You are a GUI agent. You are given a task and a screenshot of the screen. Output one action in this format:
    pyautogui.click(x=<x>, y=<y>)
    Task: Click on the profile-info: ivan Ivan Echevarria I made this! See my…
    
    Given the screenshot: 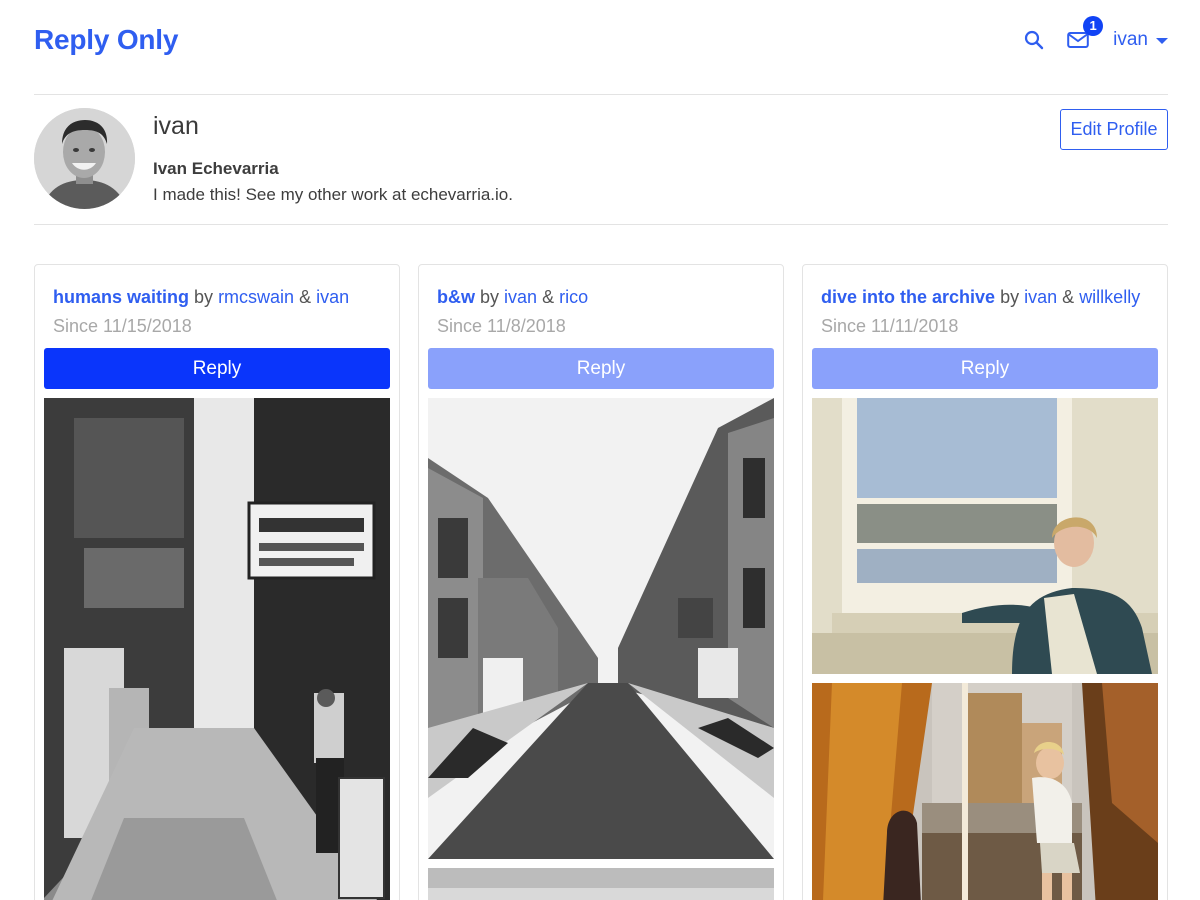 What is the action you would take?
    pyautogui.click(x=333, y=158)
    